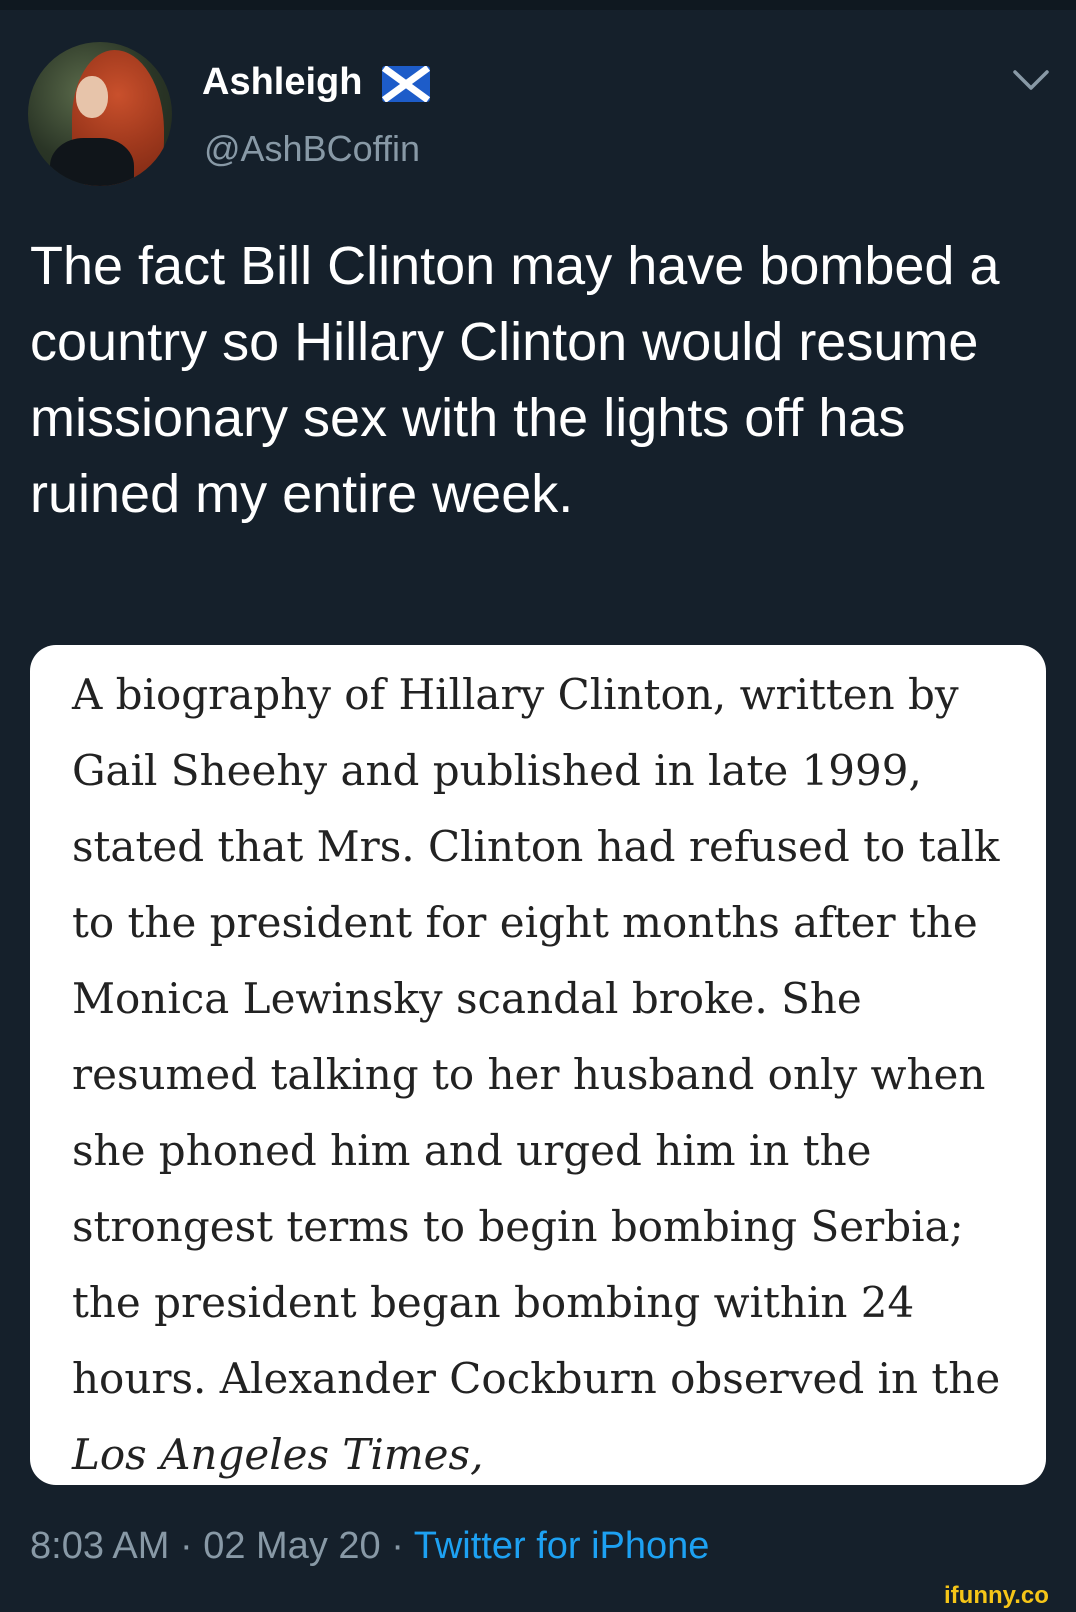 Image resolution: width=1076 pixels, height=1612 pixels. I want to click on tweet-date: 02 May 20, so click(291, 1546).